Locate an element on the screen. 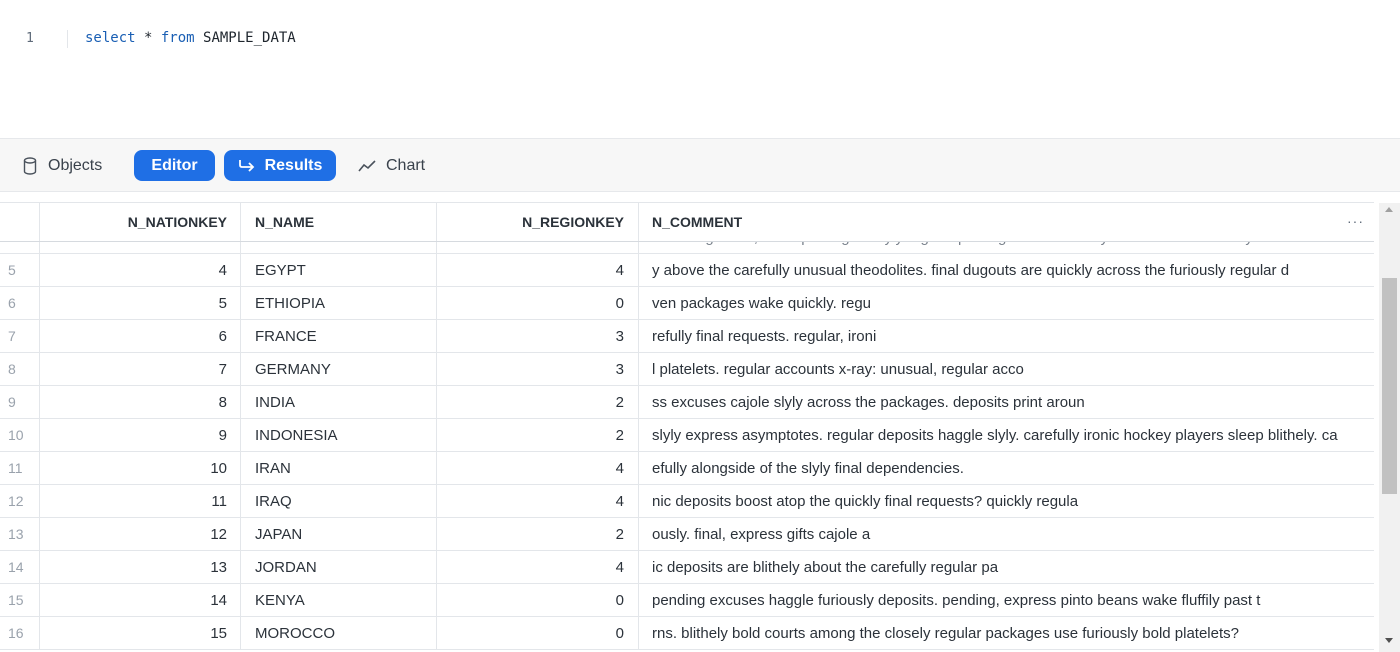  cell-n-name: INDONESIA is located at coordinates (338, 435).